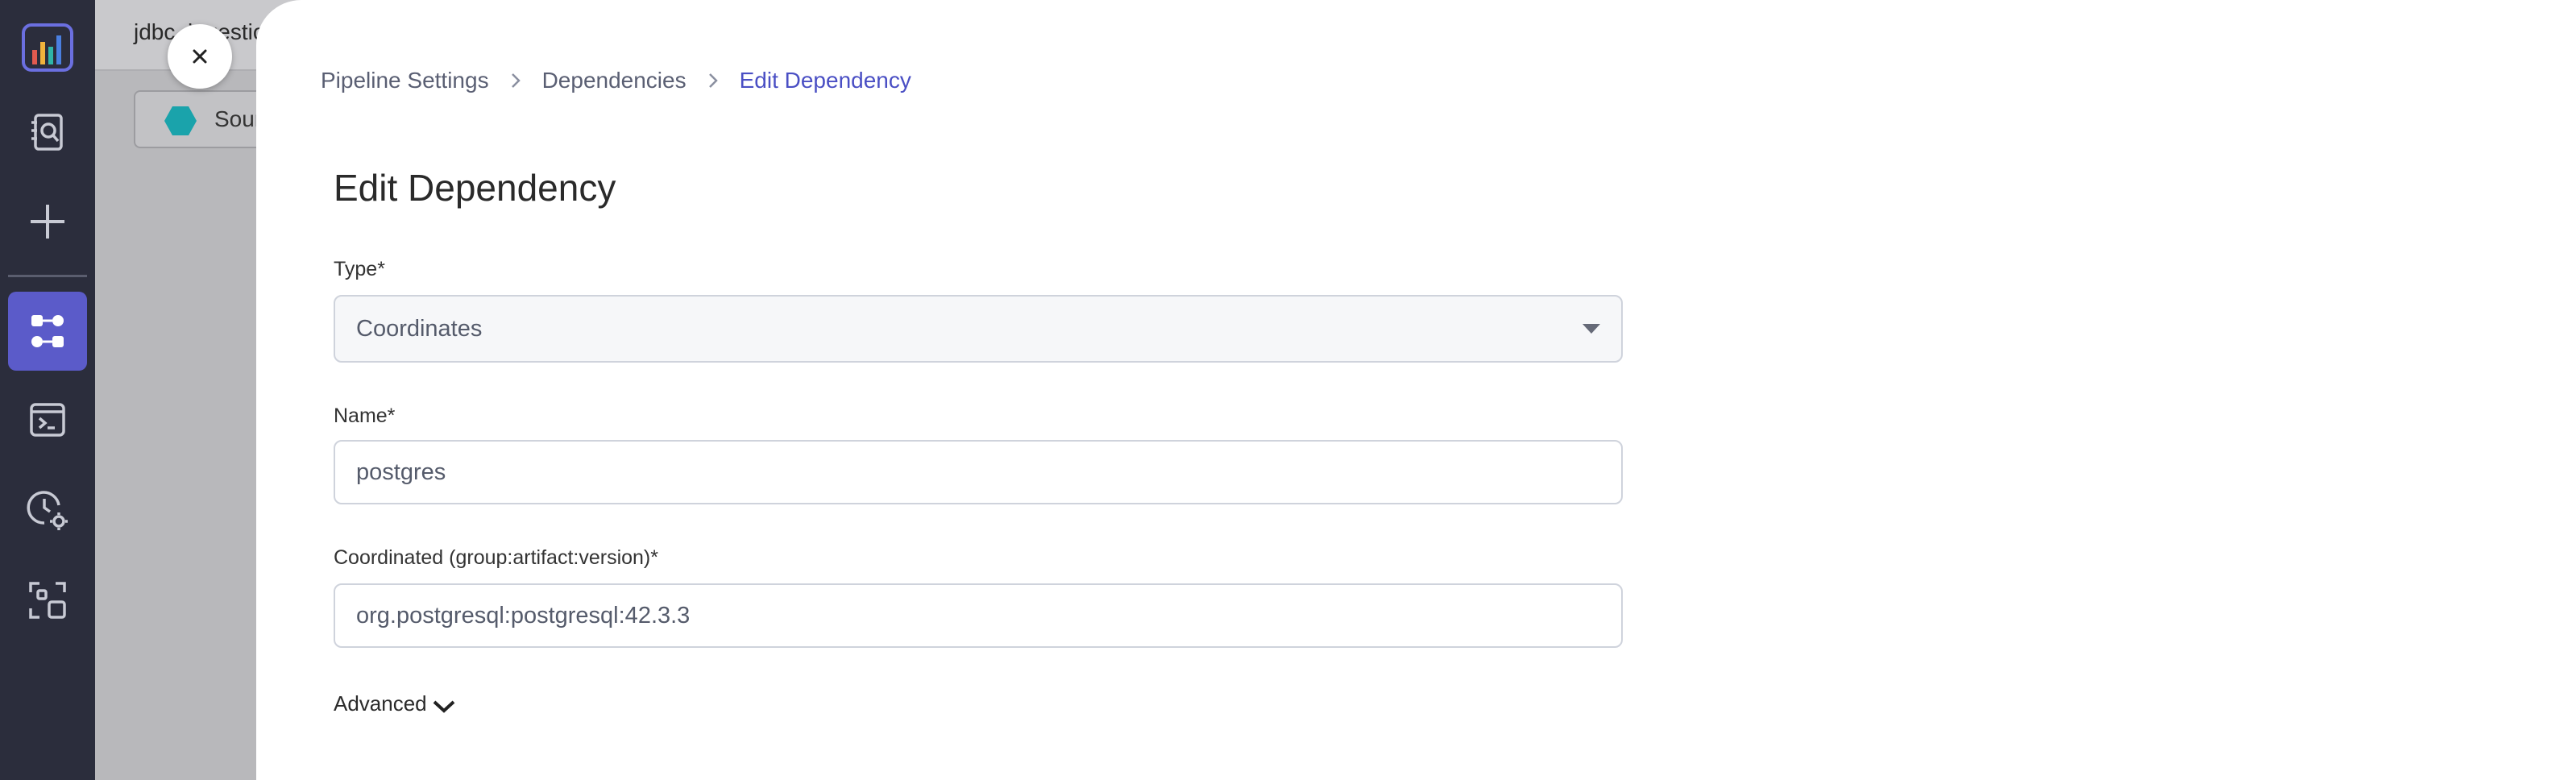  I want to click on advanced-label: Advanced, so click(380, 703).